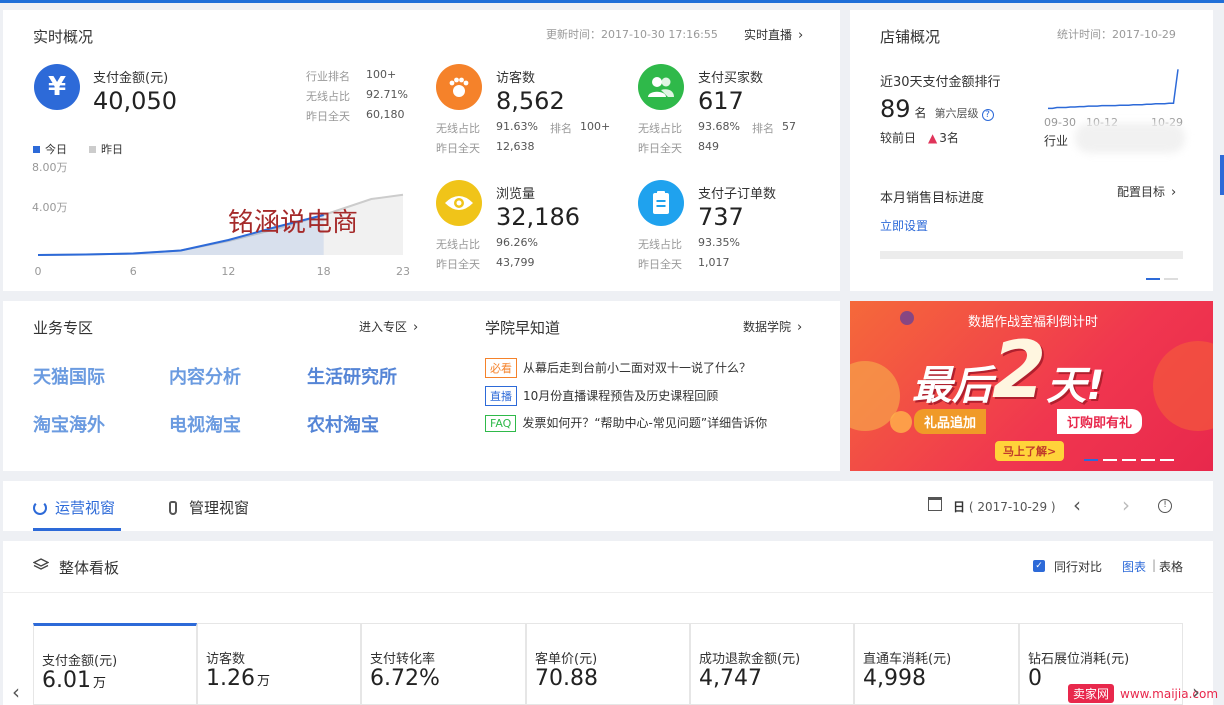 The image size is (1224, 705). I want to click on medal-icon, so click(173, 507).